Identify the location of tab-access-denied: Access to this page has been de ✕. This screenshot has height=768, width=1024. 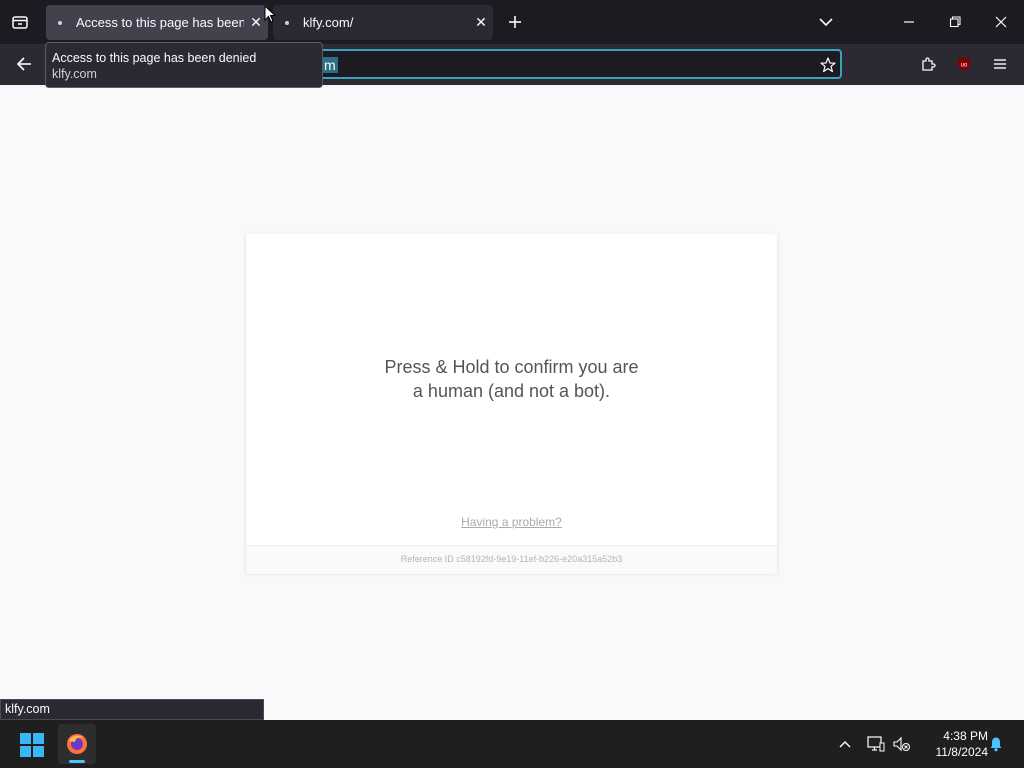
(157, 22).